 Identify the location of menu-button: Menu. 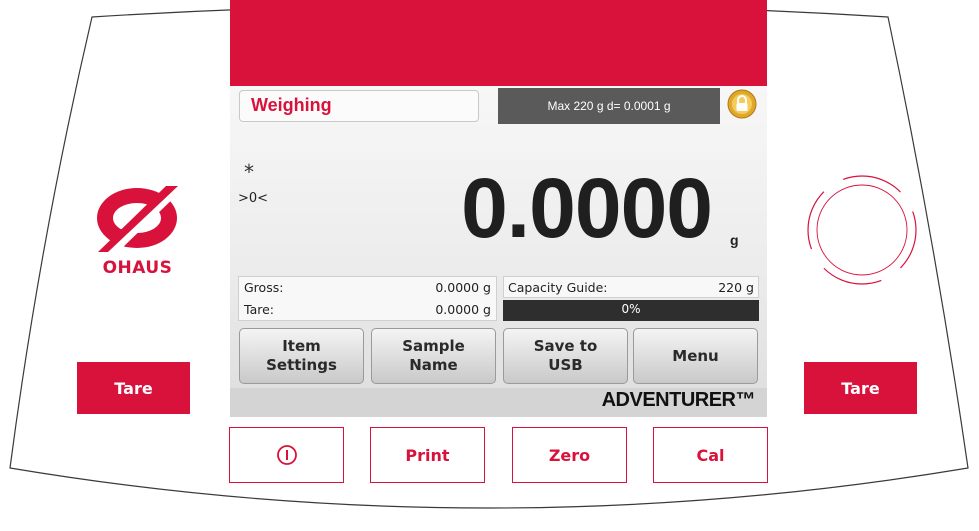
(695, 356).